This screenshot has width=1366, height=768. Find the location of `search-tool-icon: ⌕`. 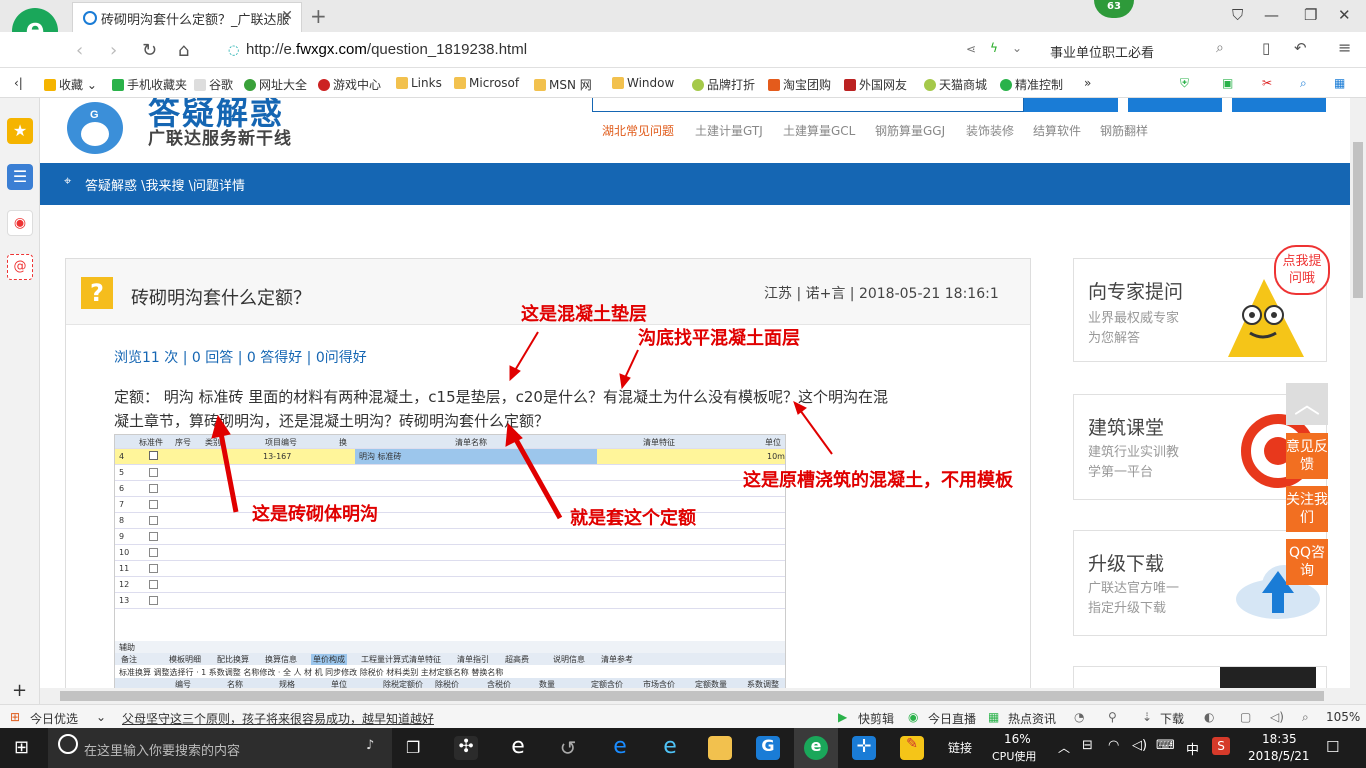

search-tool-icon: ⌕ is located at coordinates (1303, 83).